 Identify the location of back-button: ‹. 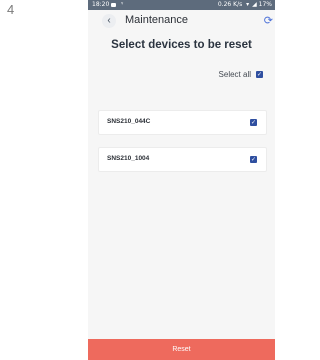
(109, 21).